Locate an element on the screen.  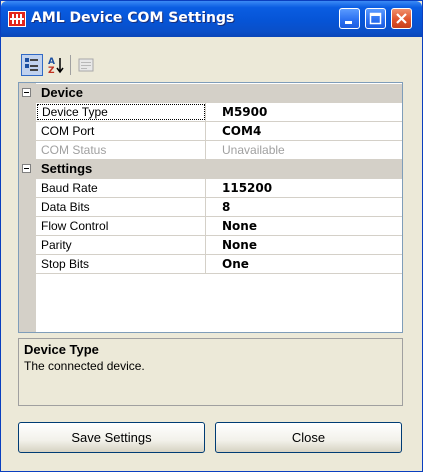
property-name: COM Status is located at coordinates (121, 150).